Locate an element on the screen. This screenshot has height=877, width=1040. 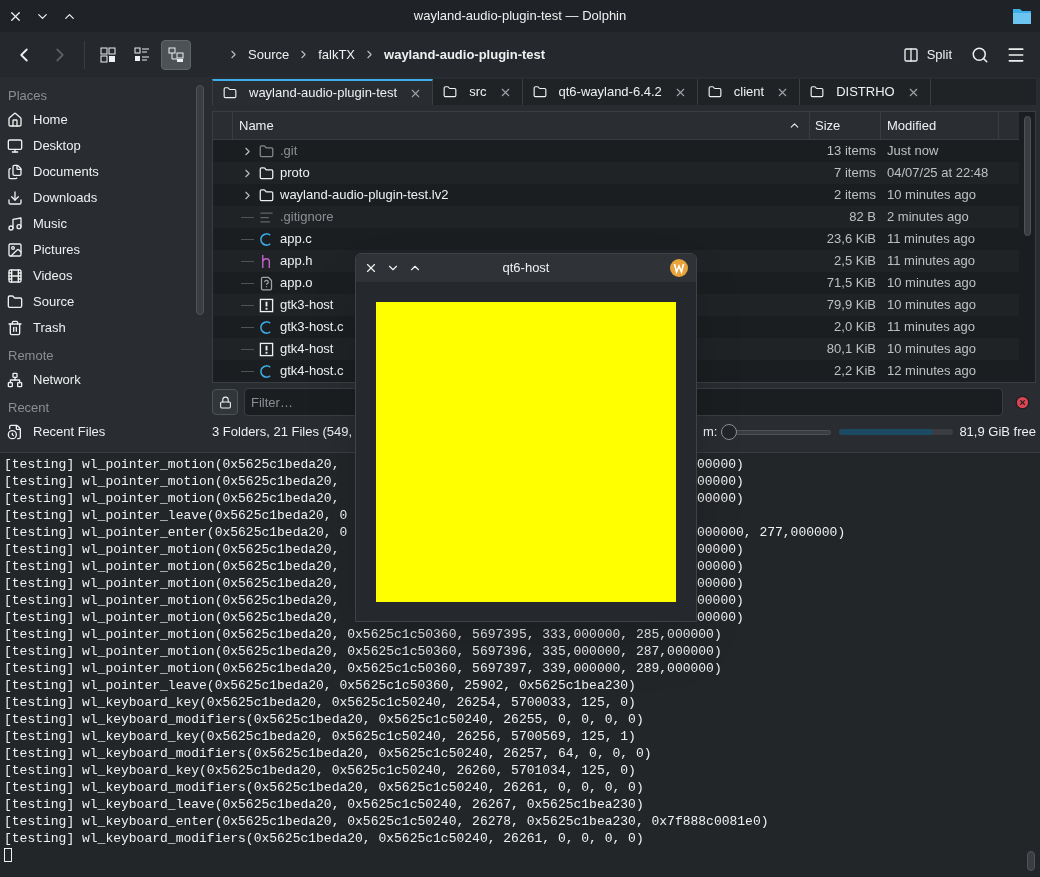
terminal-line: [testing] wl_pointer_motion(0x5625c1beda20, 0x5625c1c50360, 5697395, 333,000000, 285,000000) is located at coordinates (363, 634).